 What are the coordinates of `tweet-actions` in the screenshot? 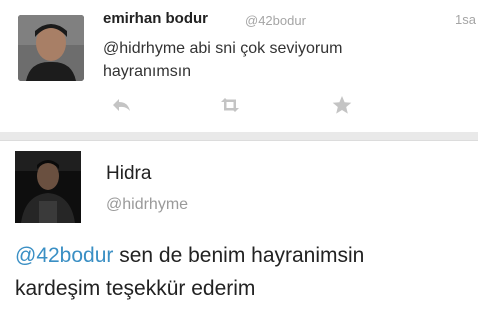 It's located at (233, 106).